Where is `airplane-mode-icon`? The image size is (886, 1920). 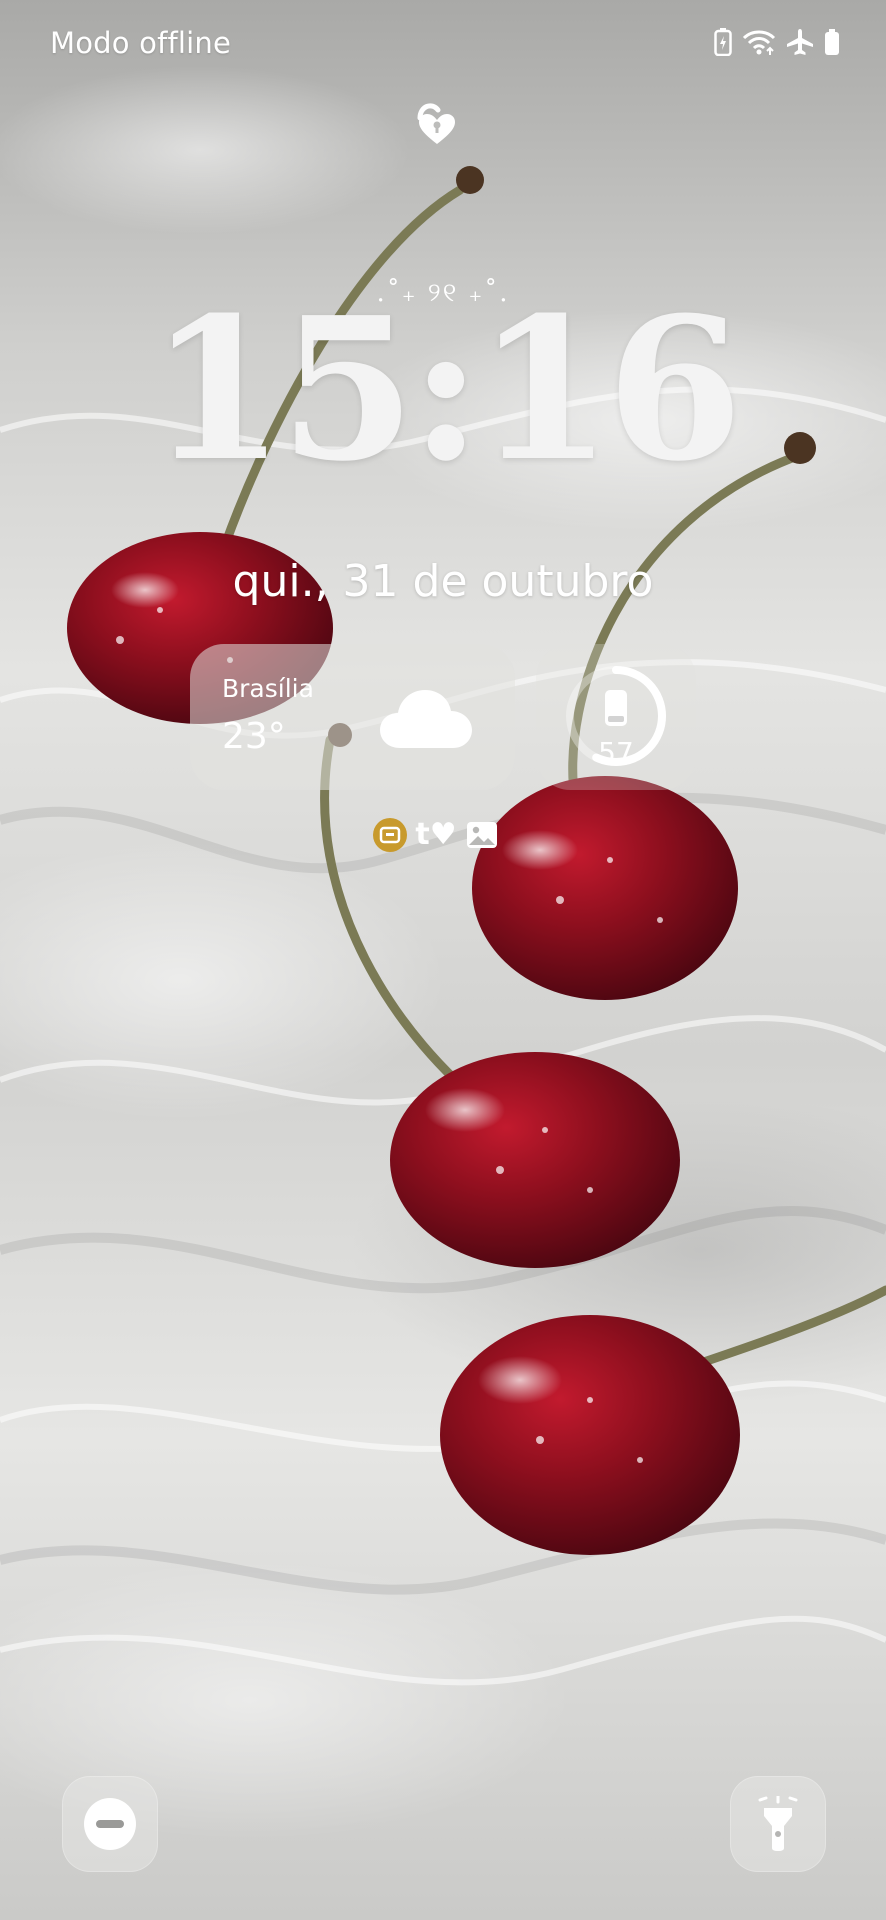 airplane-mode-icon is located at coordinates (800, 42).